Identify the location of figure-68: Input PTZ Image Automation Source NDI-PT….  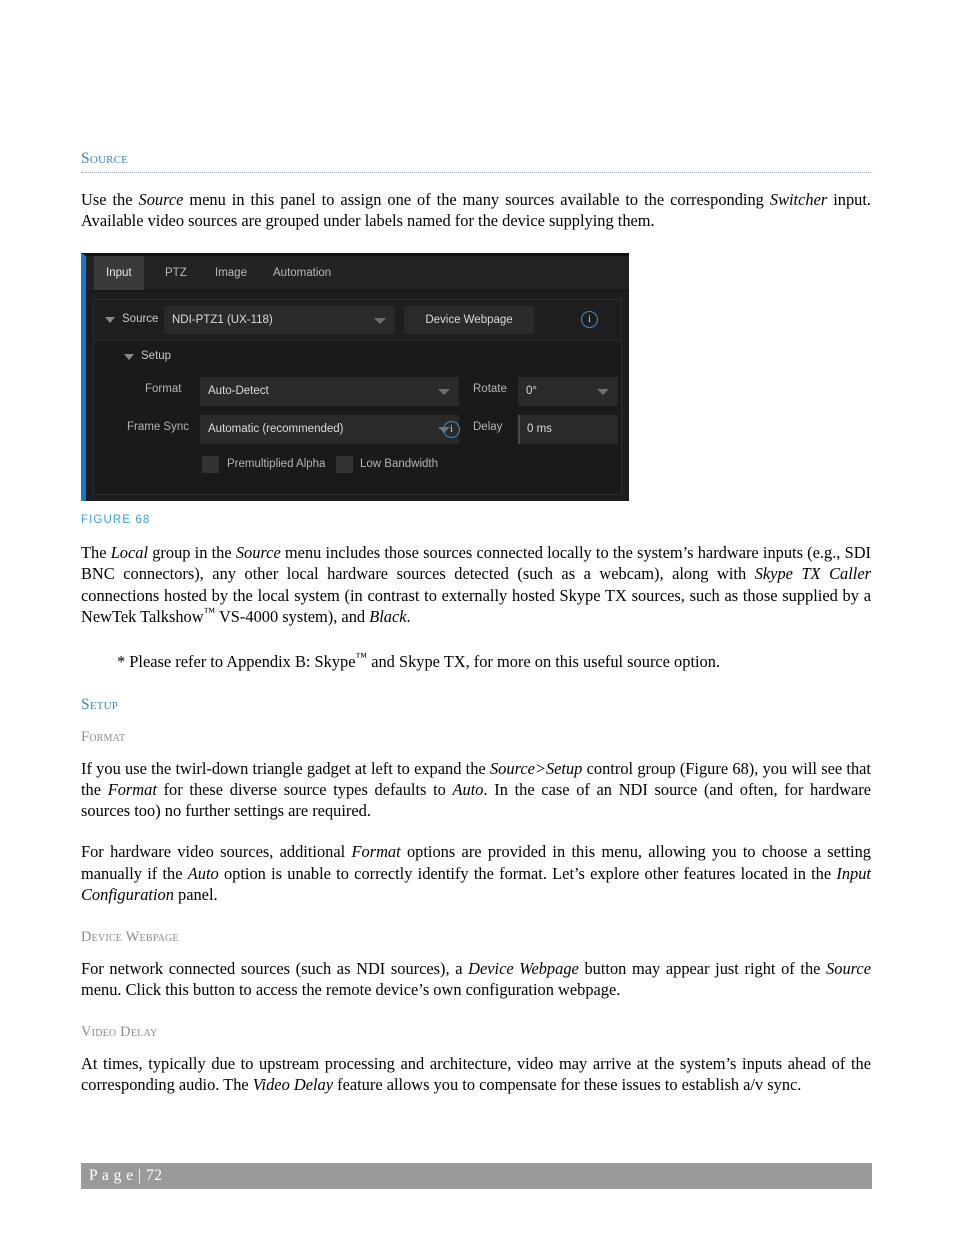
(355, 389).